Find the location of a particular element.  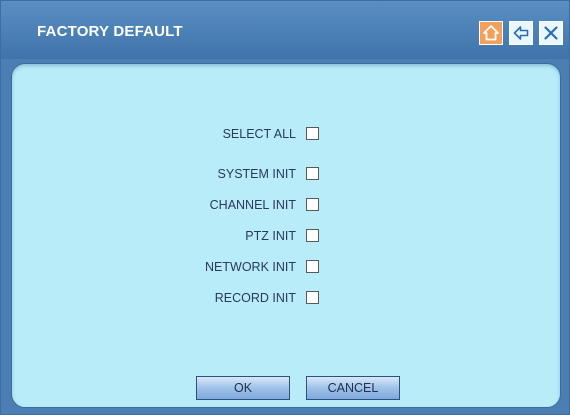

option-row-network-init: NETWORK INIT is located at coordinates (287, 268).